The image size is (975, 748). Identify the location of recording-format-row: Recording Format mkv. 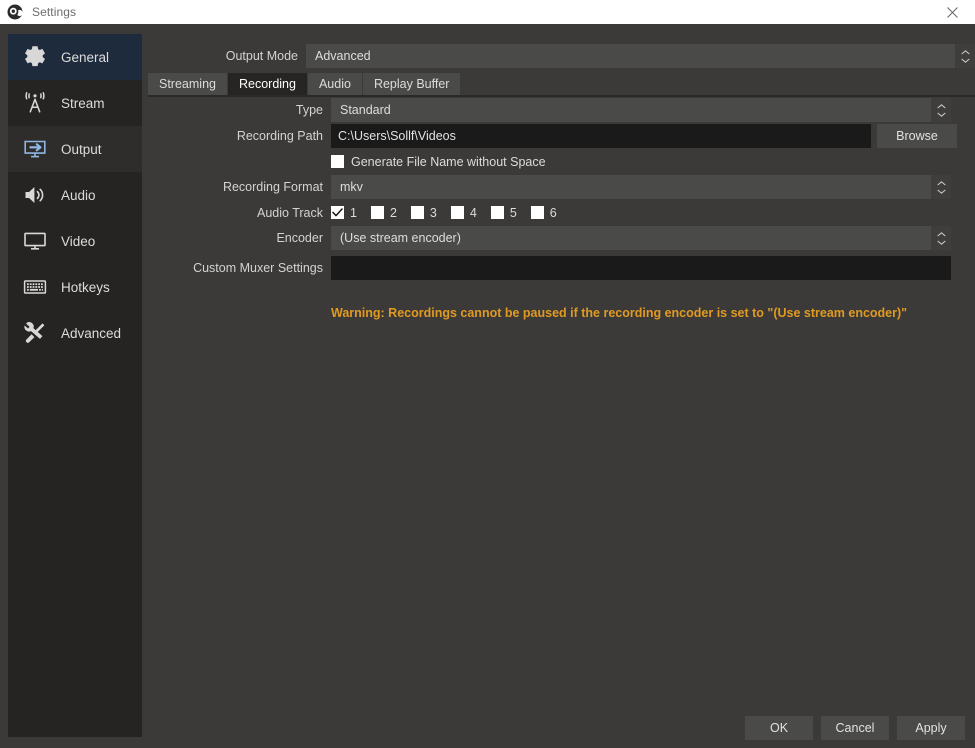
(558, 187).